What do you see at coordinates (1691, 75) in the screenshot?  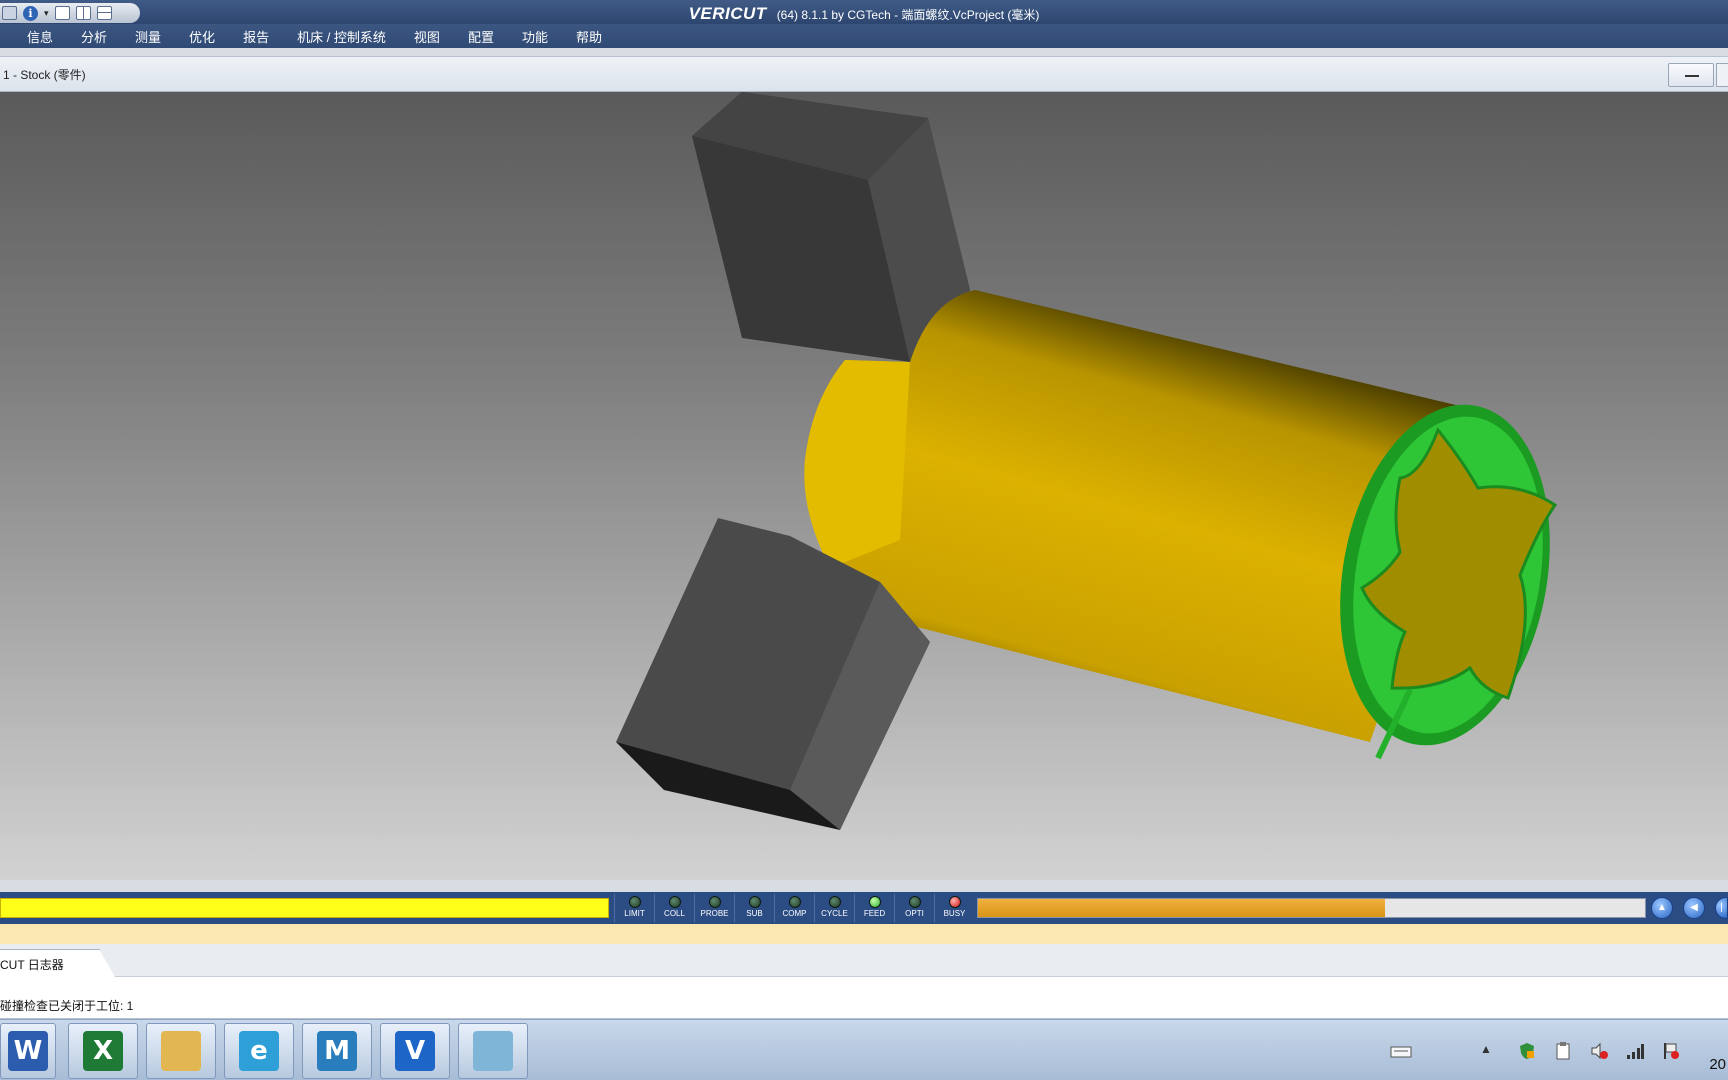 I see `minimize-viewport-button` at bounding box center [1691, 75].